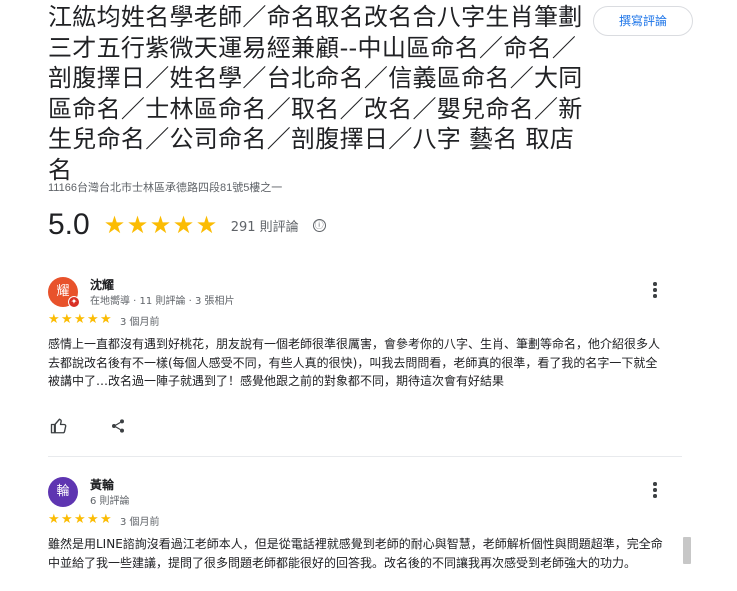  I want to click on write-review-button: 撰寫評論, so click(643, 21).